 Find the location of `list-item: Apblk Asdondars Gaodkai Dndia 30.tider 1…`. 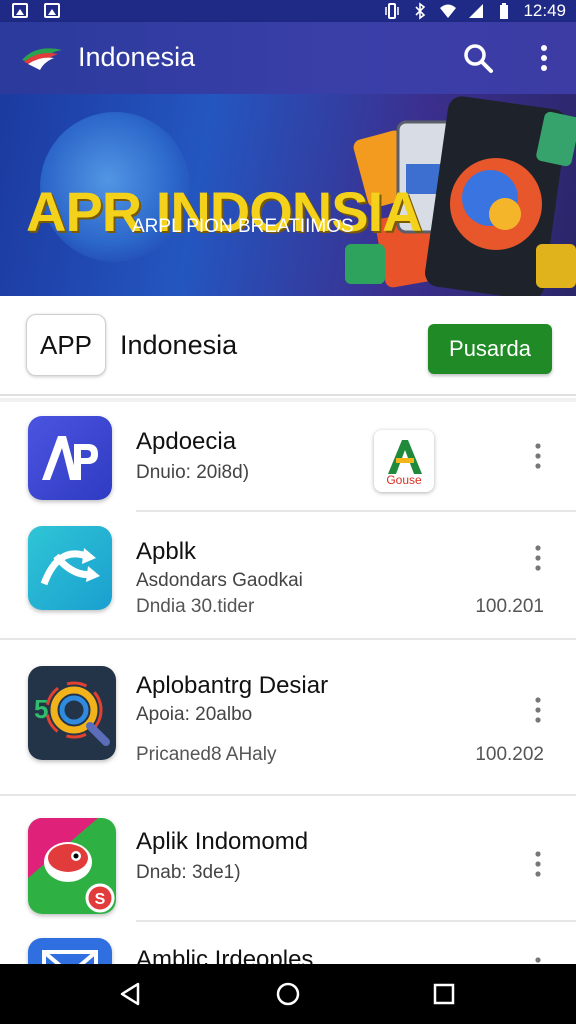

list-item: Apblk Asdondars Gaodkai Dndia 30.tider 1… is located at coordinates (288, 575).